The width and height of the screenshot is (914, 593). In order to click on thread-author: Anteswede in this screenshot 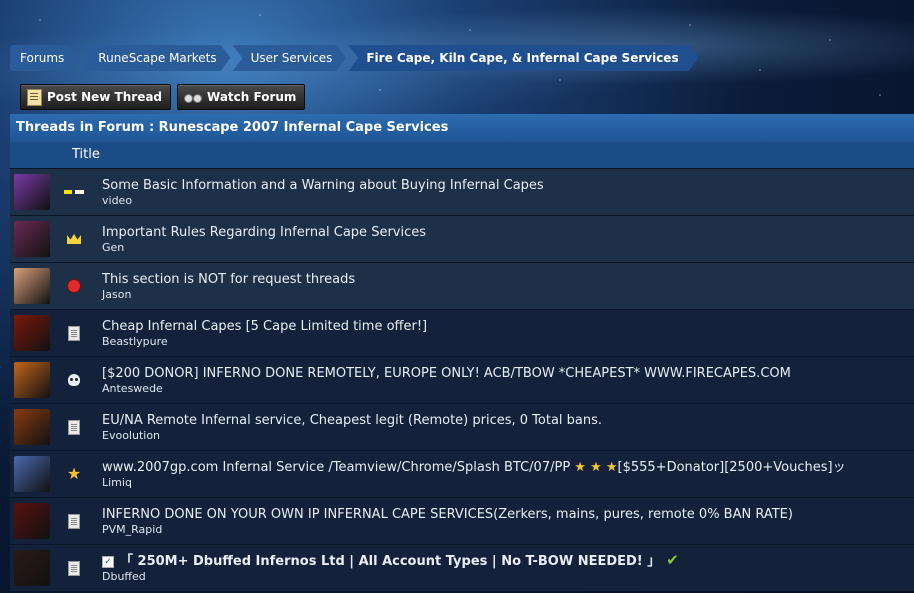, I will do `click(446, 389)`.